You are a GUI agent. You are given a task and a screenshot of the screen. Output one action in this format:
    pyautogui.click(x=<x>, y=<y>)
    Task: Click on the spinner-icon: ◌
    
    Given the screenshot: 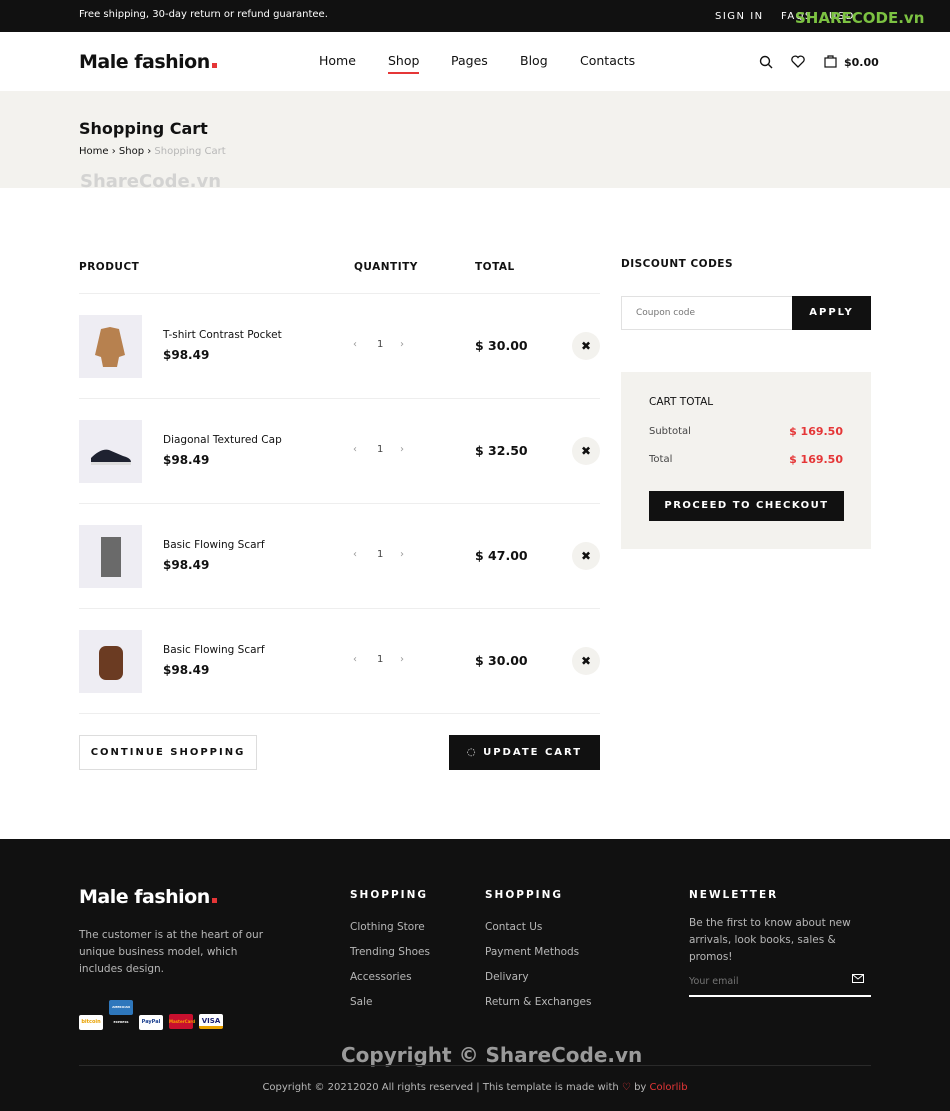 What is the action you would take?
    pyautogui.click(x=475, y=752)
    